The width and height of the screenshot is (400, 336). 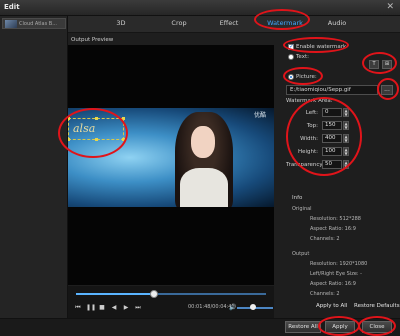 What do you see at coordinates (200, 8) in the screenshot?
I see `title-bar: Edit ✕` at bounding box center [200, 8].